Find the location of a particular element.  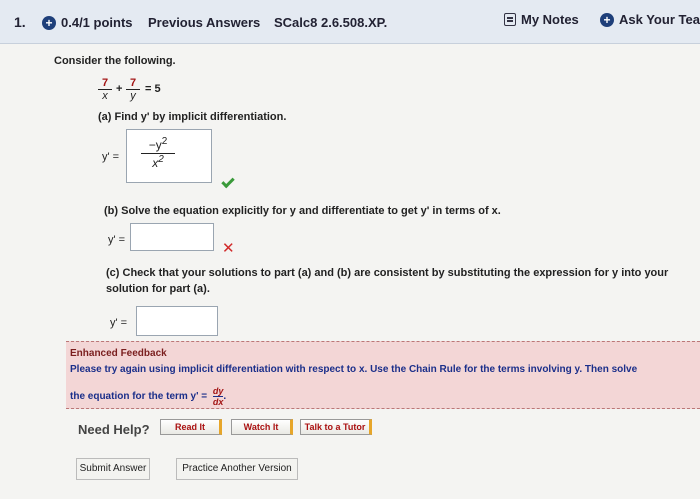

notes-icon is located at coordinates (510, 19).